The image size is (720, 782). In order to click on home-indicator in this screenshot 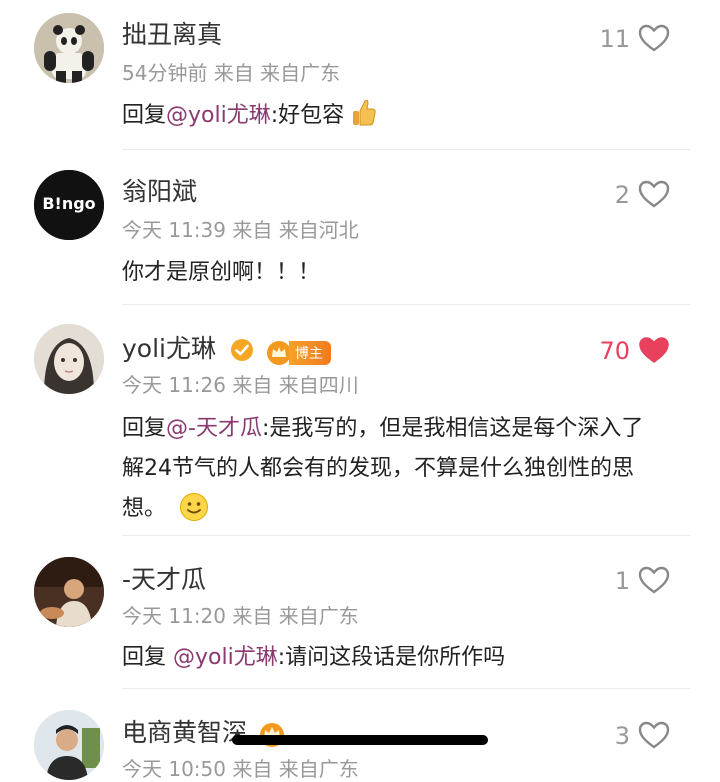, I will do `click(360, 740)`.